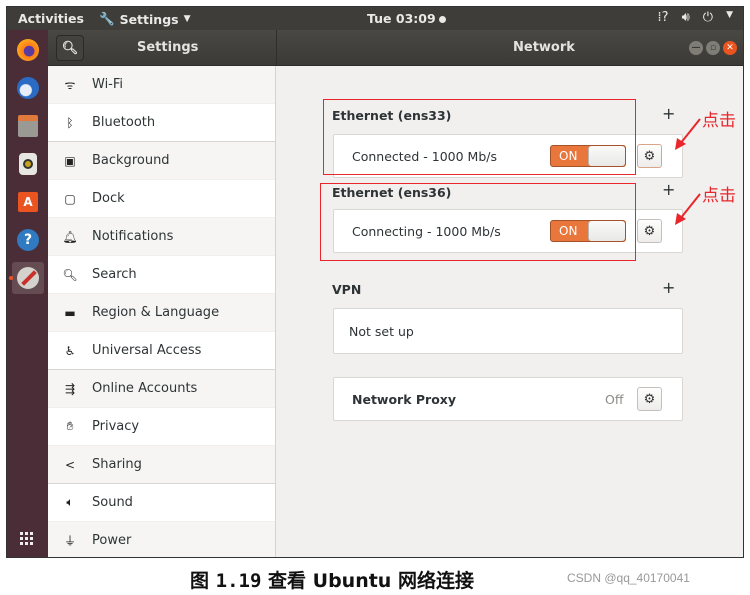 The width and height of the screenshot is (750, 595). I want to click on sidebar-item-universal-access: ♿︎ Universal Access, so click(161, 351).